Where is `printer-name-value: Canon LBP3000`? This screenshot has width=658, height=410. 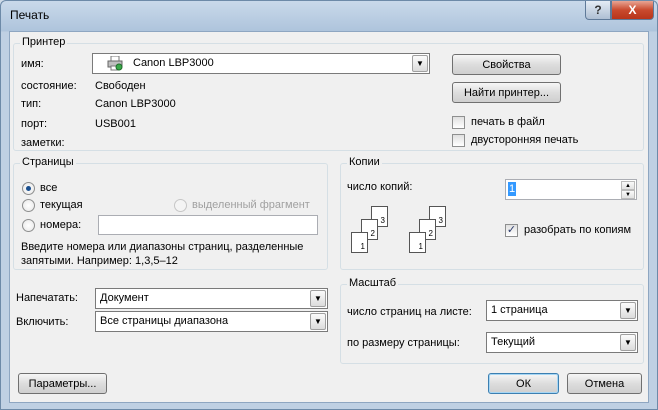
printer-name-value: Canon LBP3000 is located at coordinates (173, 63).